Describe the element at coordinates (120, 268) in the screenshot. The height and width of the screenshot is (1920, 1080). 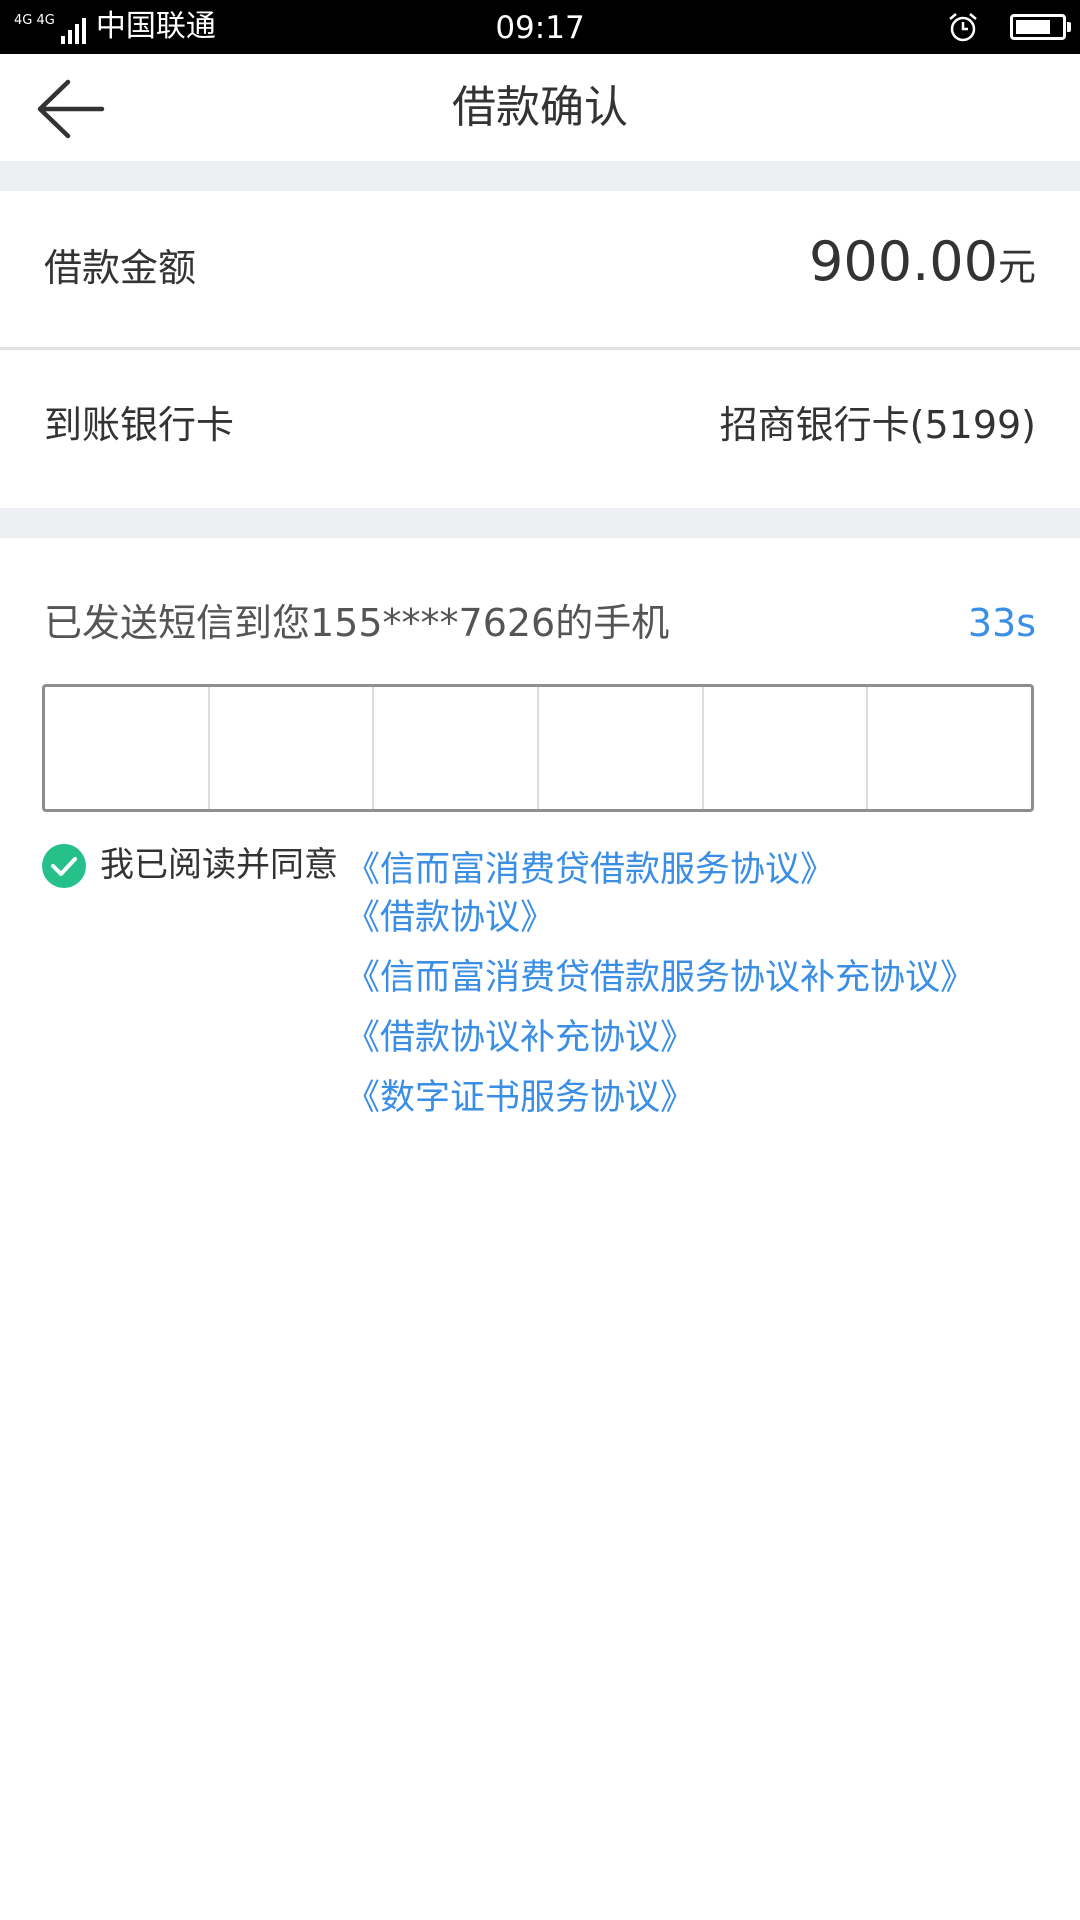
I see `loan-amount-label: 借款金额` at that location.